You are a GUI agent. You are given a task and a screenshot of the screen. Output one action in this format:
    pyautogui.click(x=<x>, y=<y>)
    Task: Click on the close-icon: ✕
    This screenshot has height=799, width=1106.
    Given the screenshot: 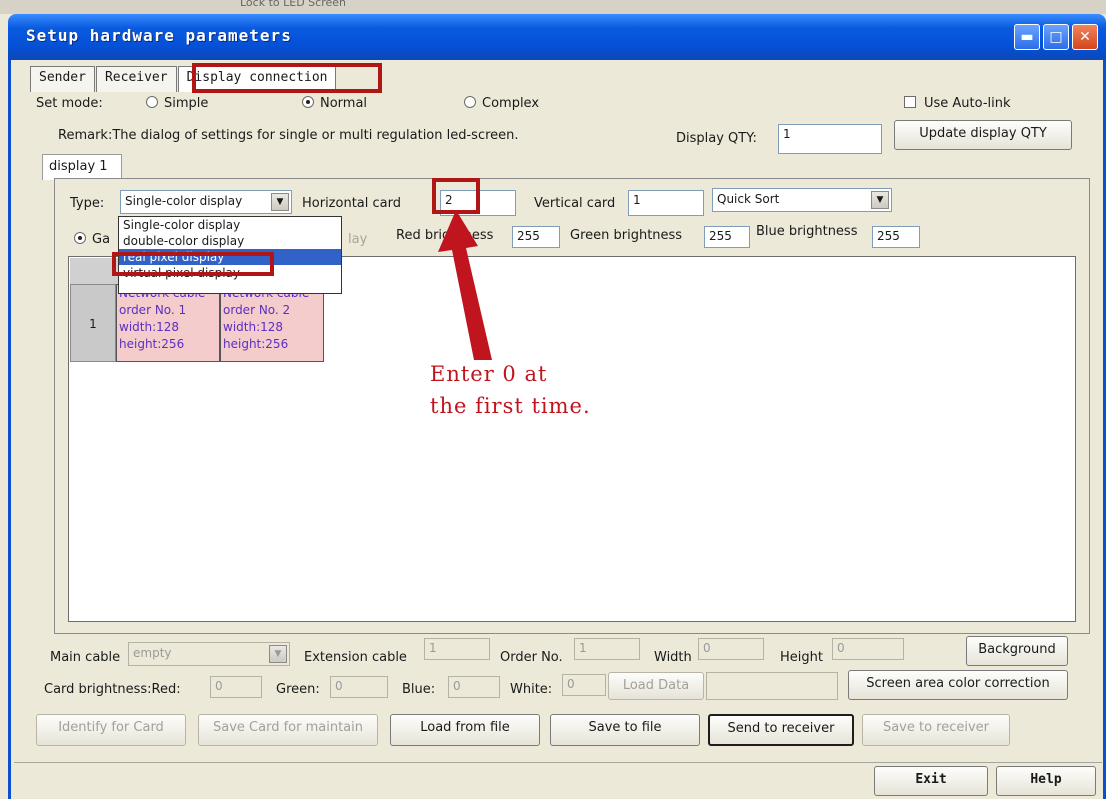 What is the action you would take?
    pyautogui.click(x=1085, y=37)
    